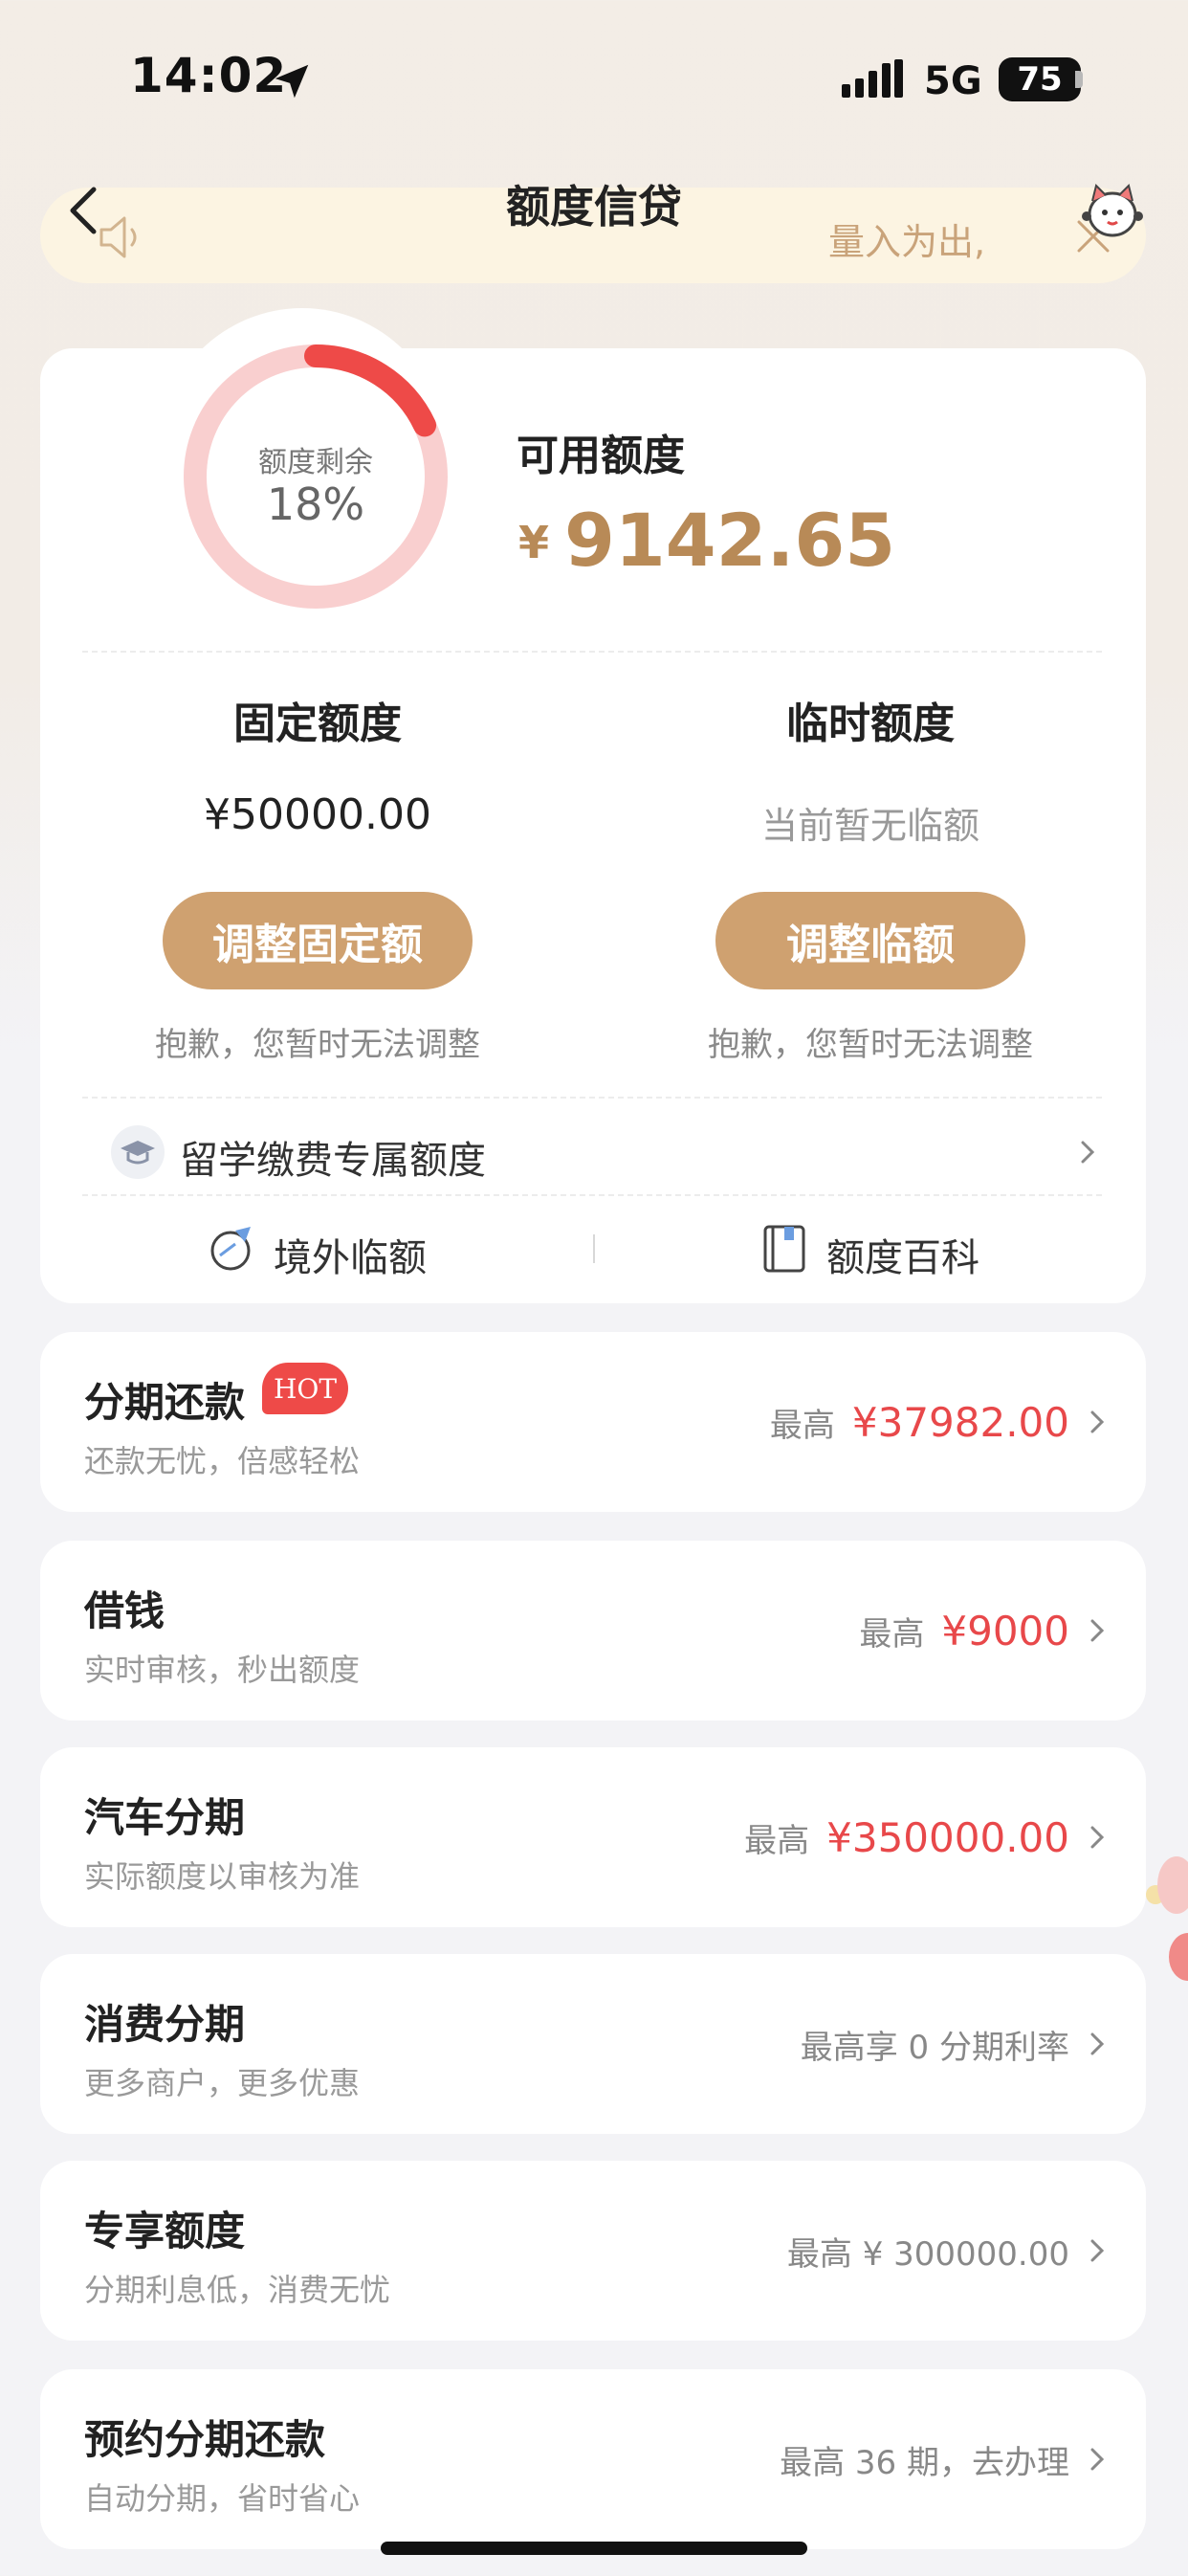 This screenshot has width=1188, height=2576. What do you see at coordinates (730, 540) in the screenshot?
I see `available-amount: 9142.65` at bounding box center [730, 540].